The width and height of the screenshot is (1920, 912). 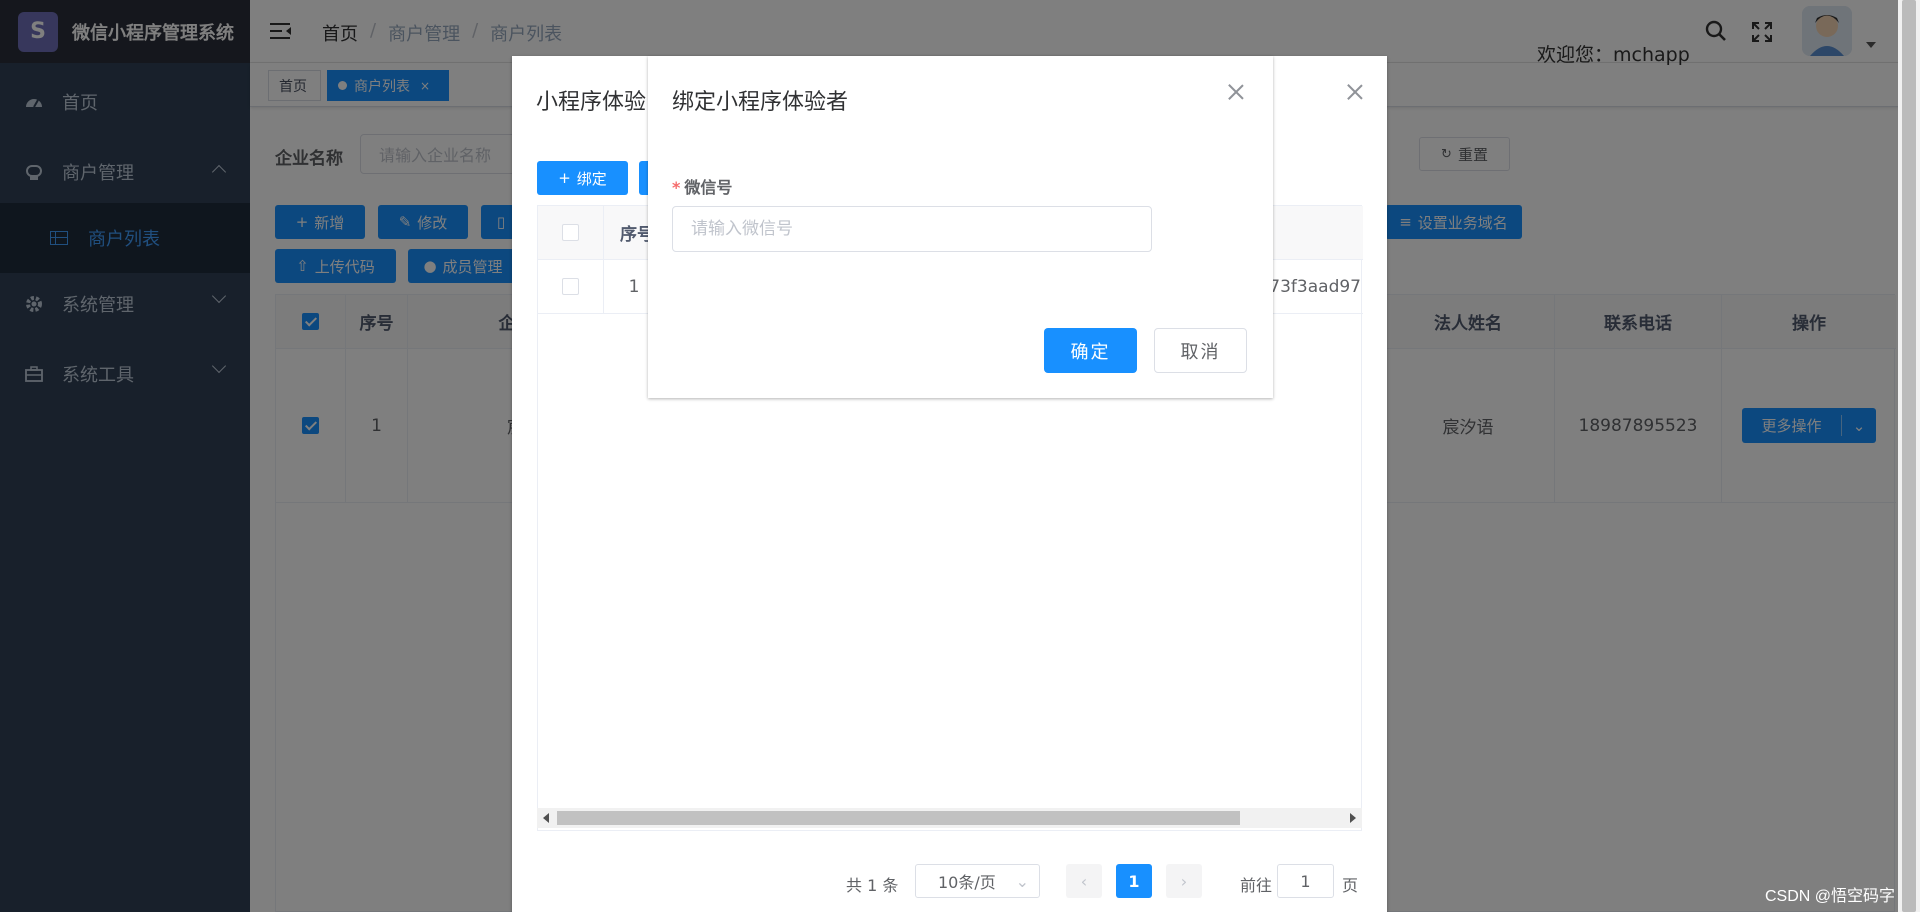 What do you see at coordinates (1084, 881) in the screenshot?
I see `prev-page-button: ‹` at bounding box center [1084, 881].